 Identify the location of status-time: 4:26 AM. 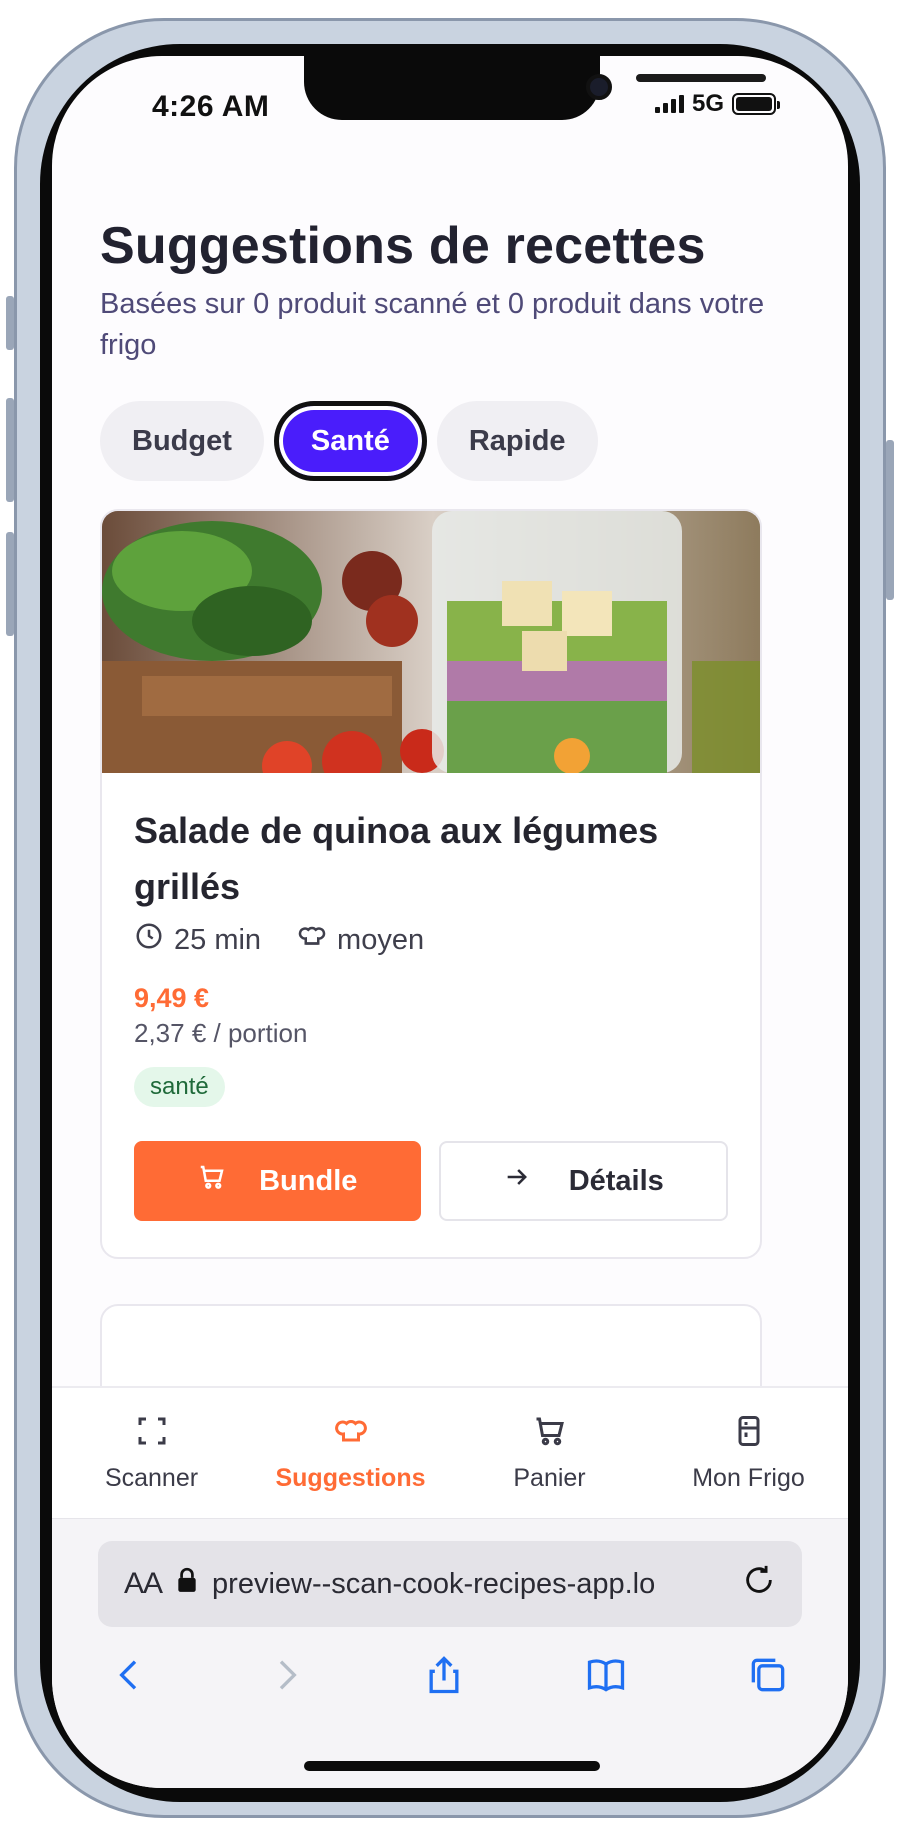
(211, 106).